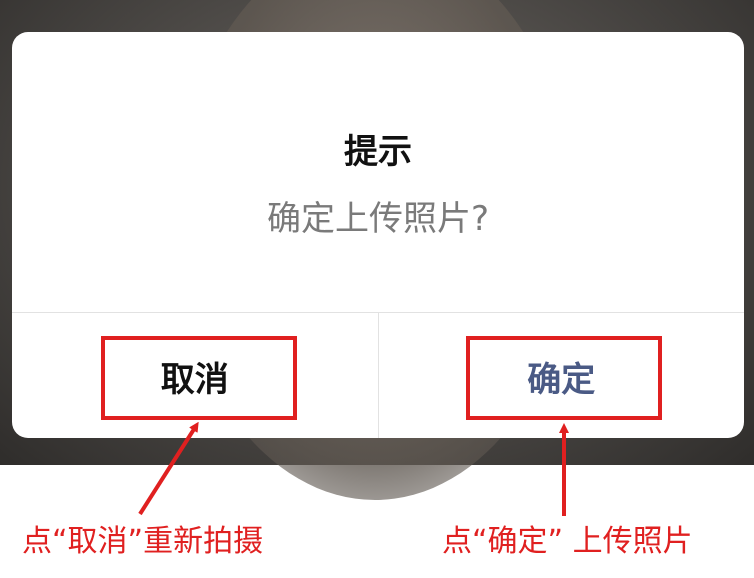 The image size is (754, 578). What do you see at coordinates (143, 541) in the screenshot?
I see `cancel-annotation: 点“取消”重新拍摄` at bounding box center [143, 541].